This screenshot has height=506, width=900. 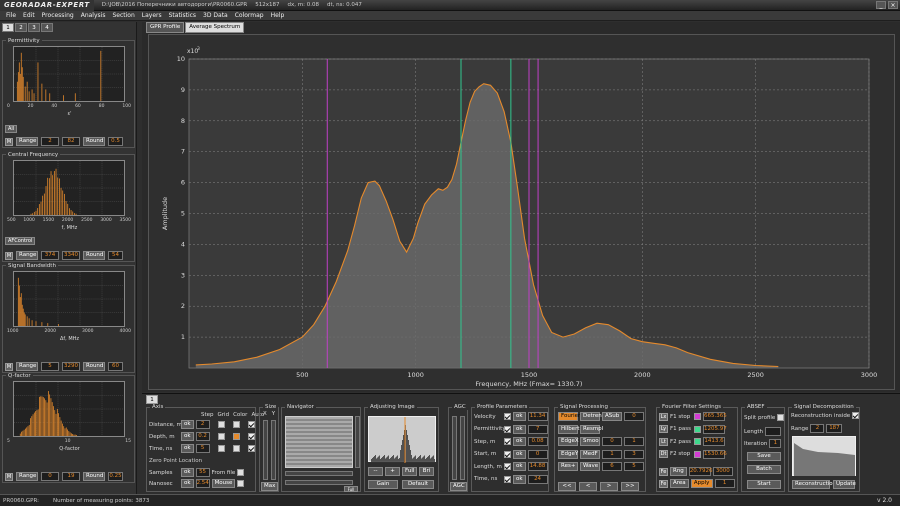 I want to click on nanosec-ok-button: ok, so click(x=187, y=483).